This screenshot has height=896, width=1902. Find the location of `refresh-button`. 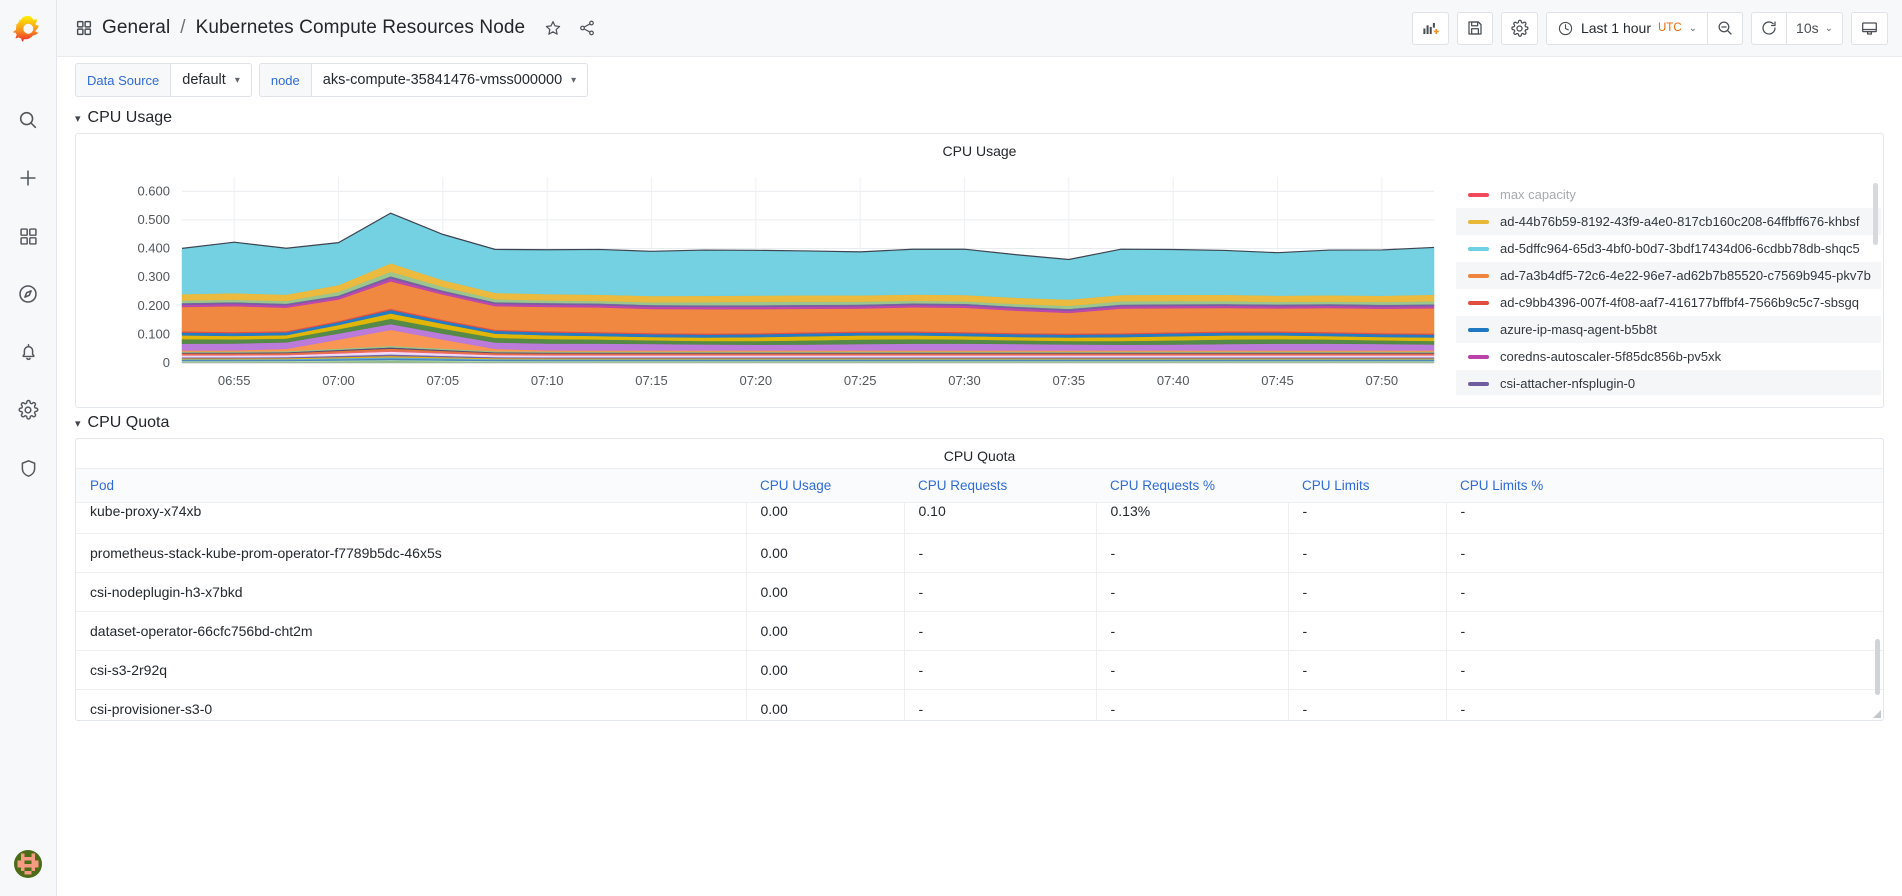

refresh-button is located at coordinates (1769, 28).